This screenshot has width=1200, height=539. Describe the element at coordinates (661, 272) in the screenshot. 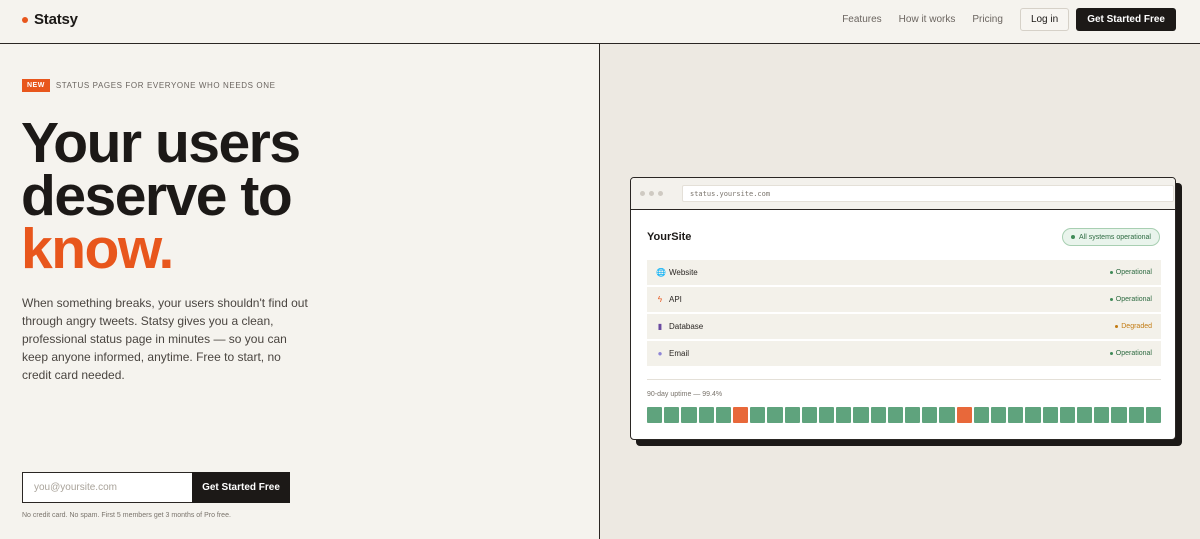

I see `globe-icon: 🌐` at that location.